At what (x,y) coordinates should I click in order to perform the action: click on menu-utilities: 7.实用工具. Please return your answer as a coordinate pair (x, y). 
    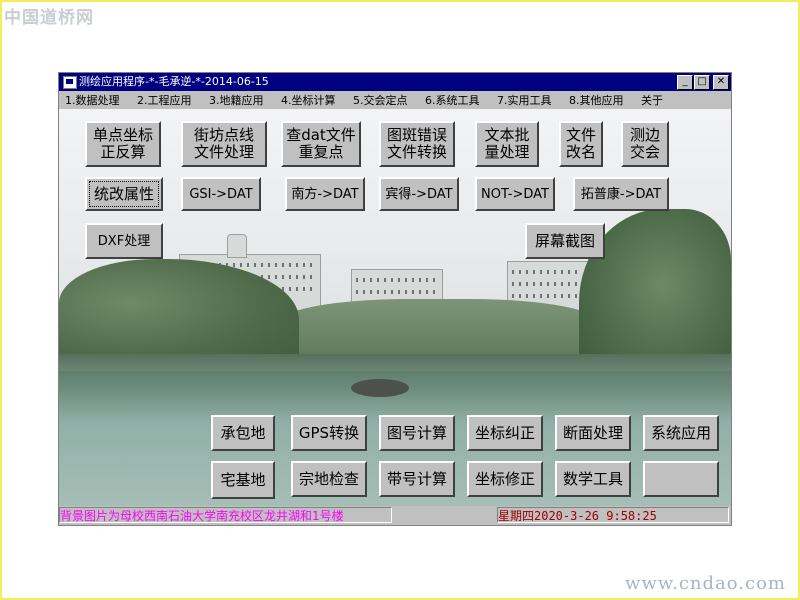
    Looking at the image, I should click on (524, 100).